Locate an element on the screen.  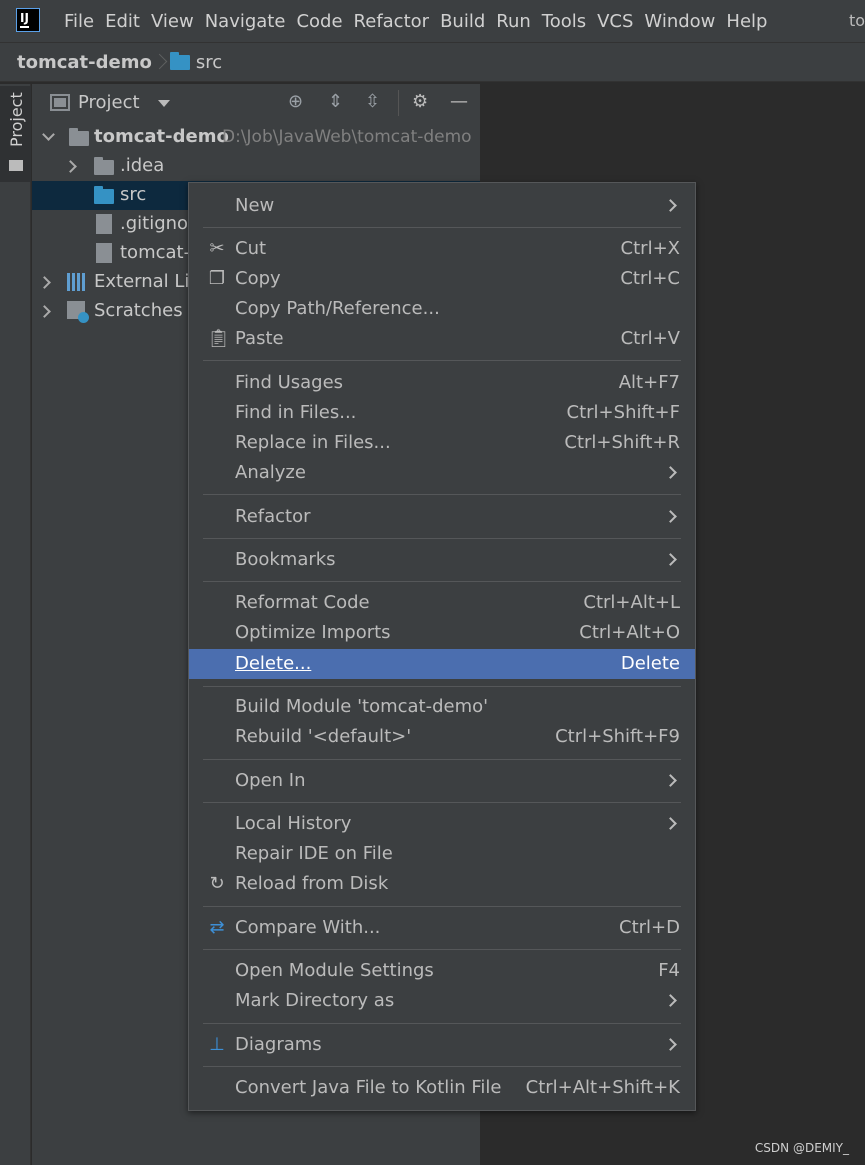
menu-build: Build is located at coordinates (462, 21).